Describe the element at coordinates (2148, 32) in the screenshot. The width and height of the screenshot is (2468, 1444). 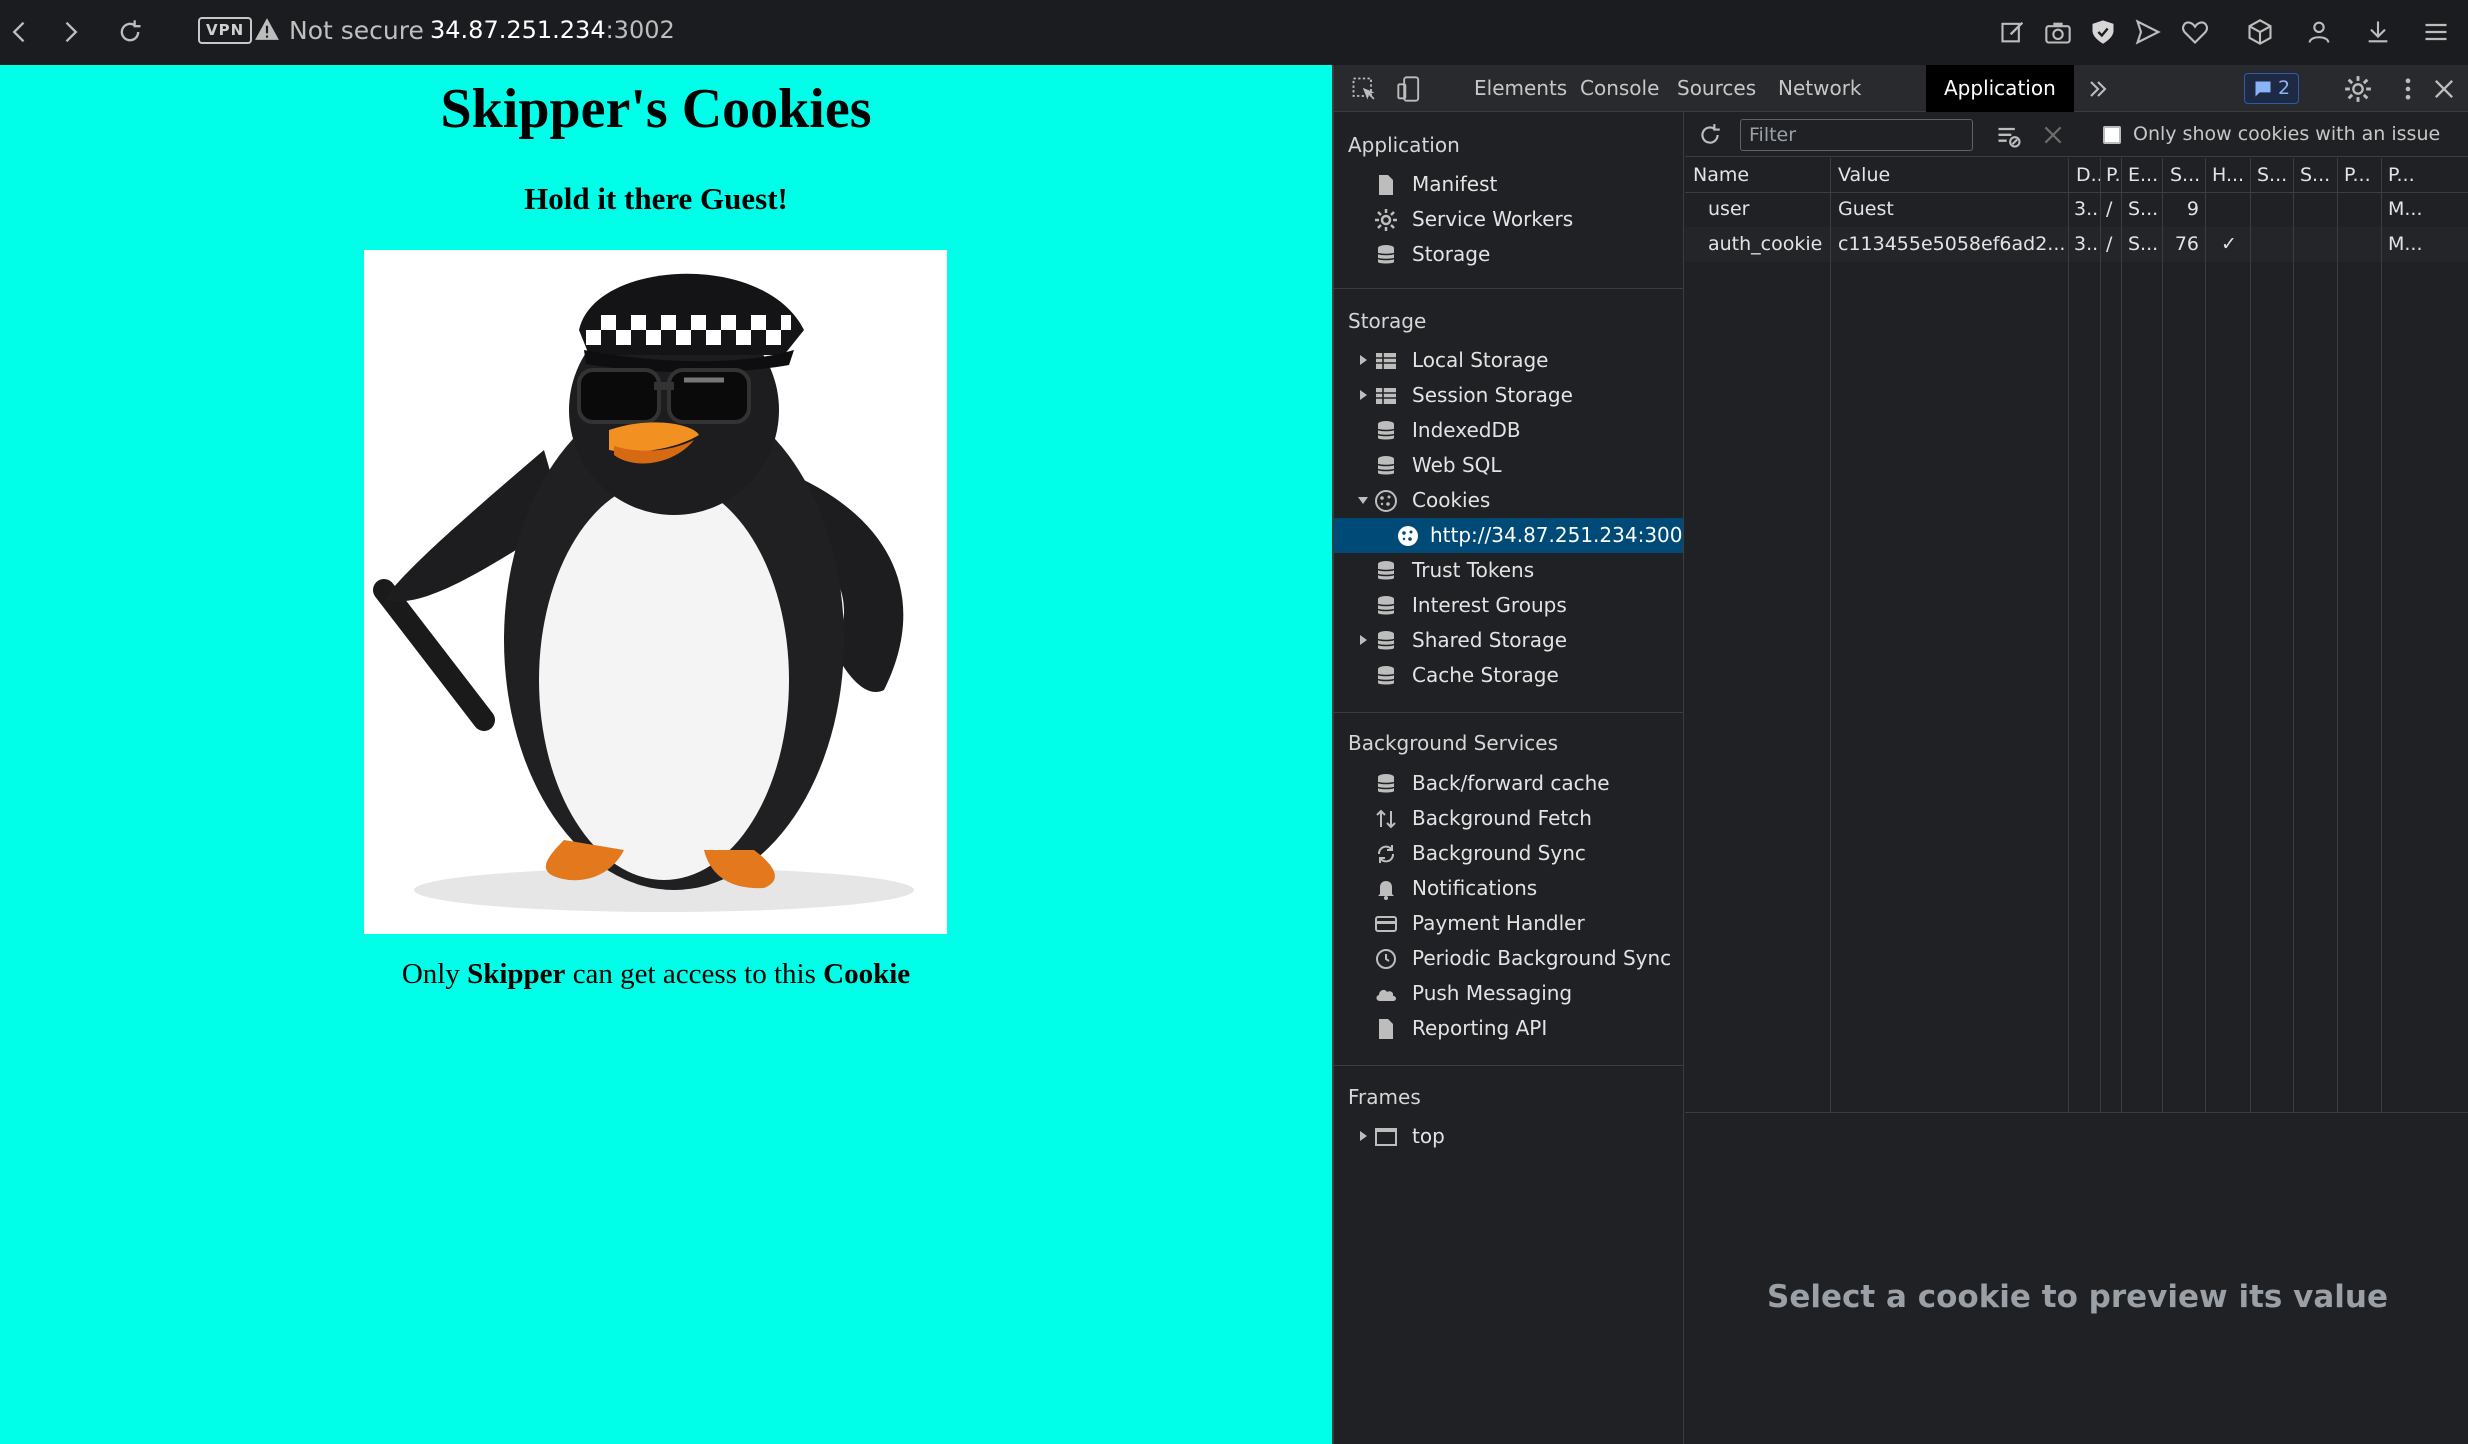
I see `flow-button` at that location.